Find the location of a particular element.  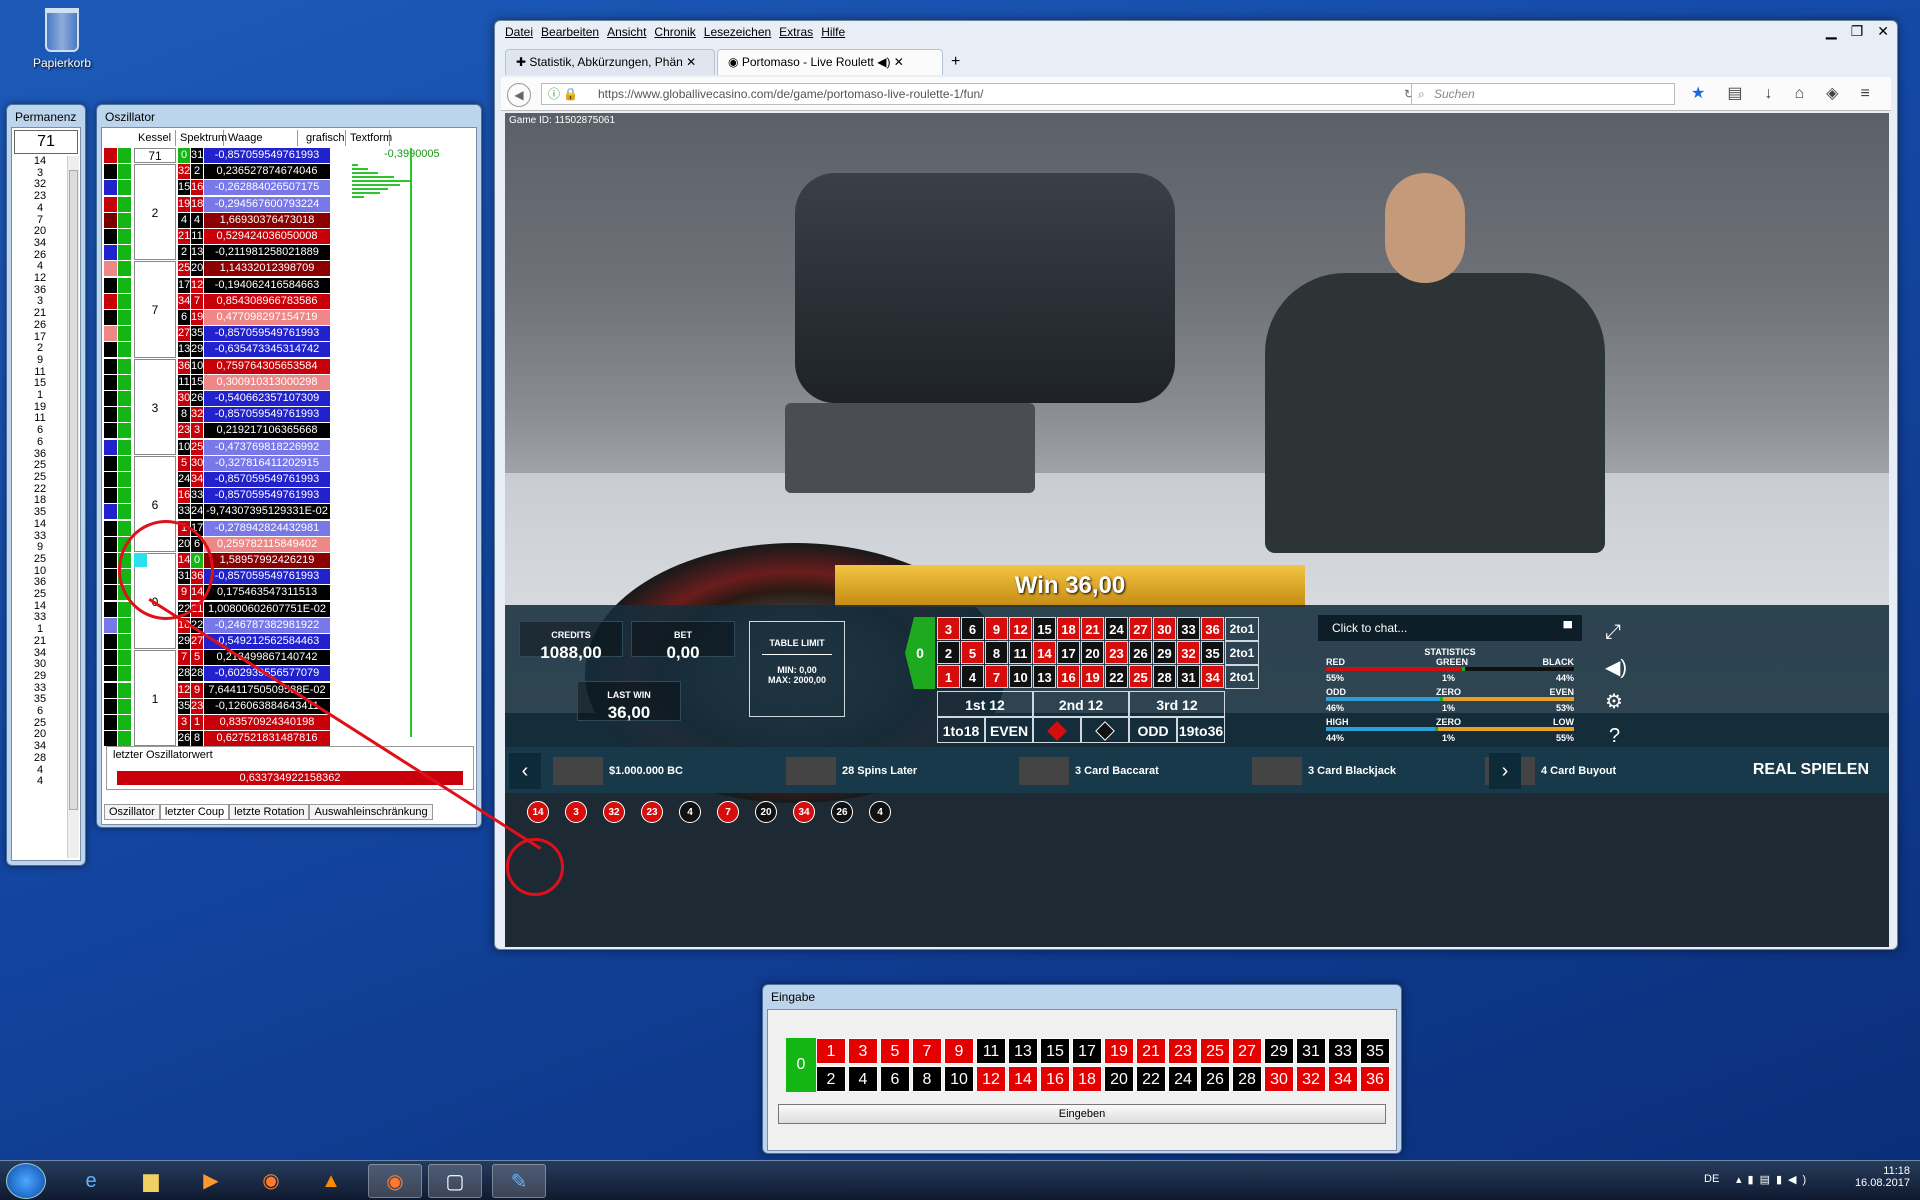

eingabe-number-34: 34 is located at coordinates (1343, 1079).